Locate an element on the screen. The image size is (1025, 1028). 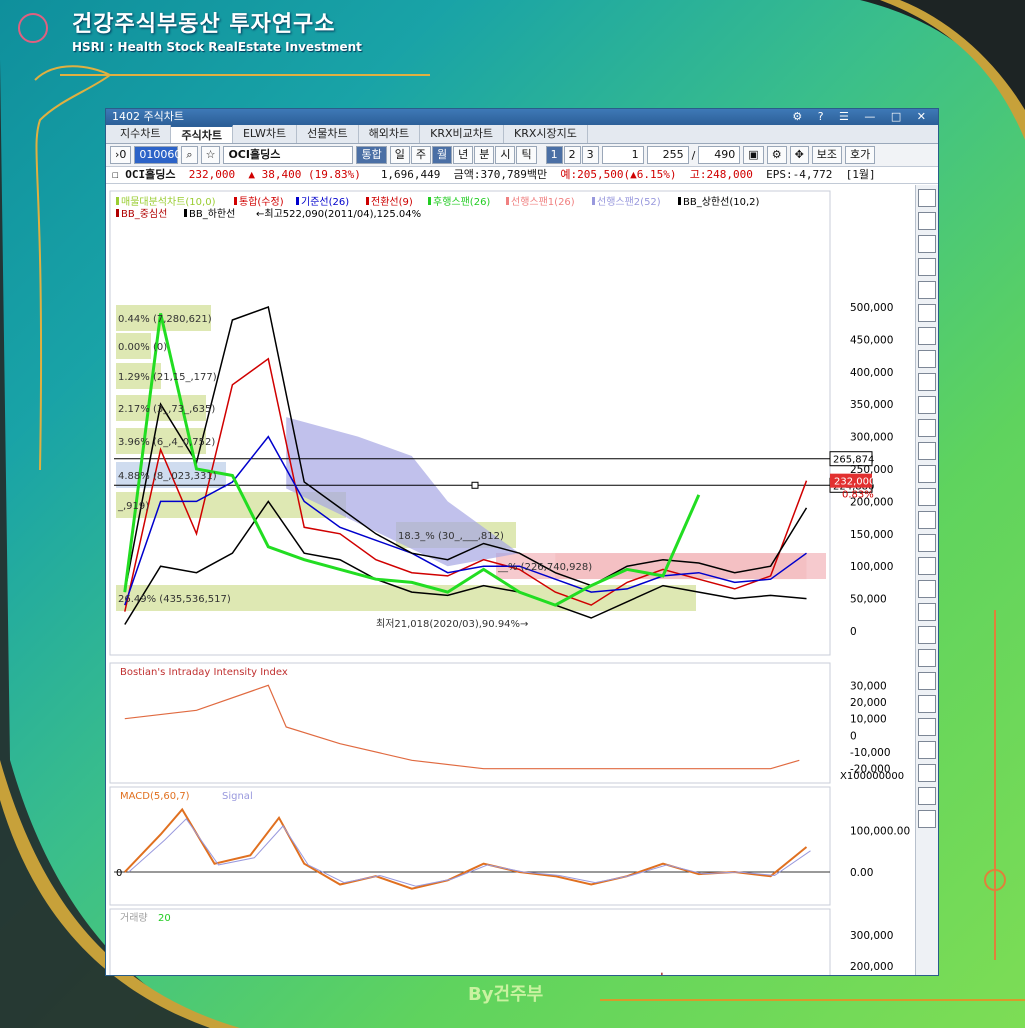
volume-profile-label-0: 0.44% (7,280,621) is located at coordinates (165, 319).